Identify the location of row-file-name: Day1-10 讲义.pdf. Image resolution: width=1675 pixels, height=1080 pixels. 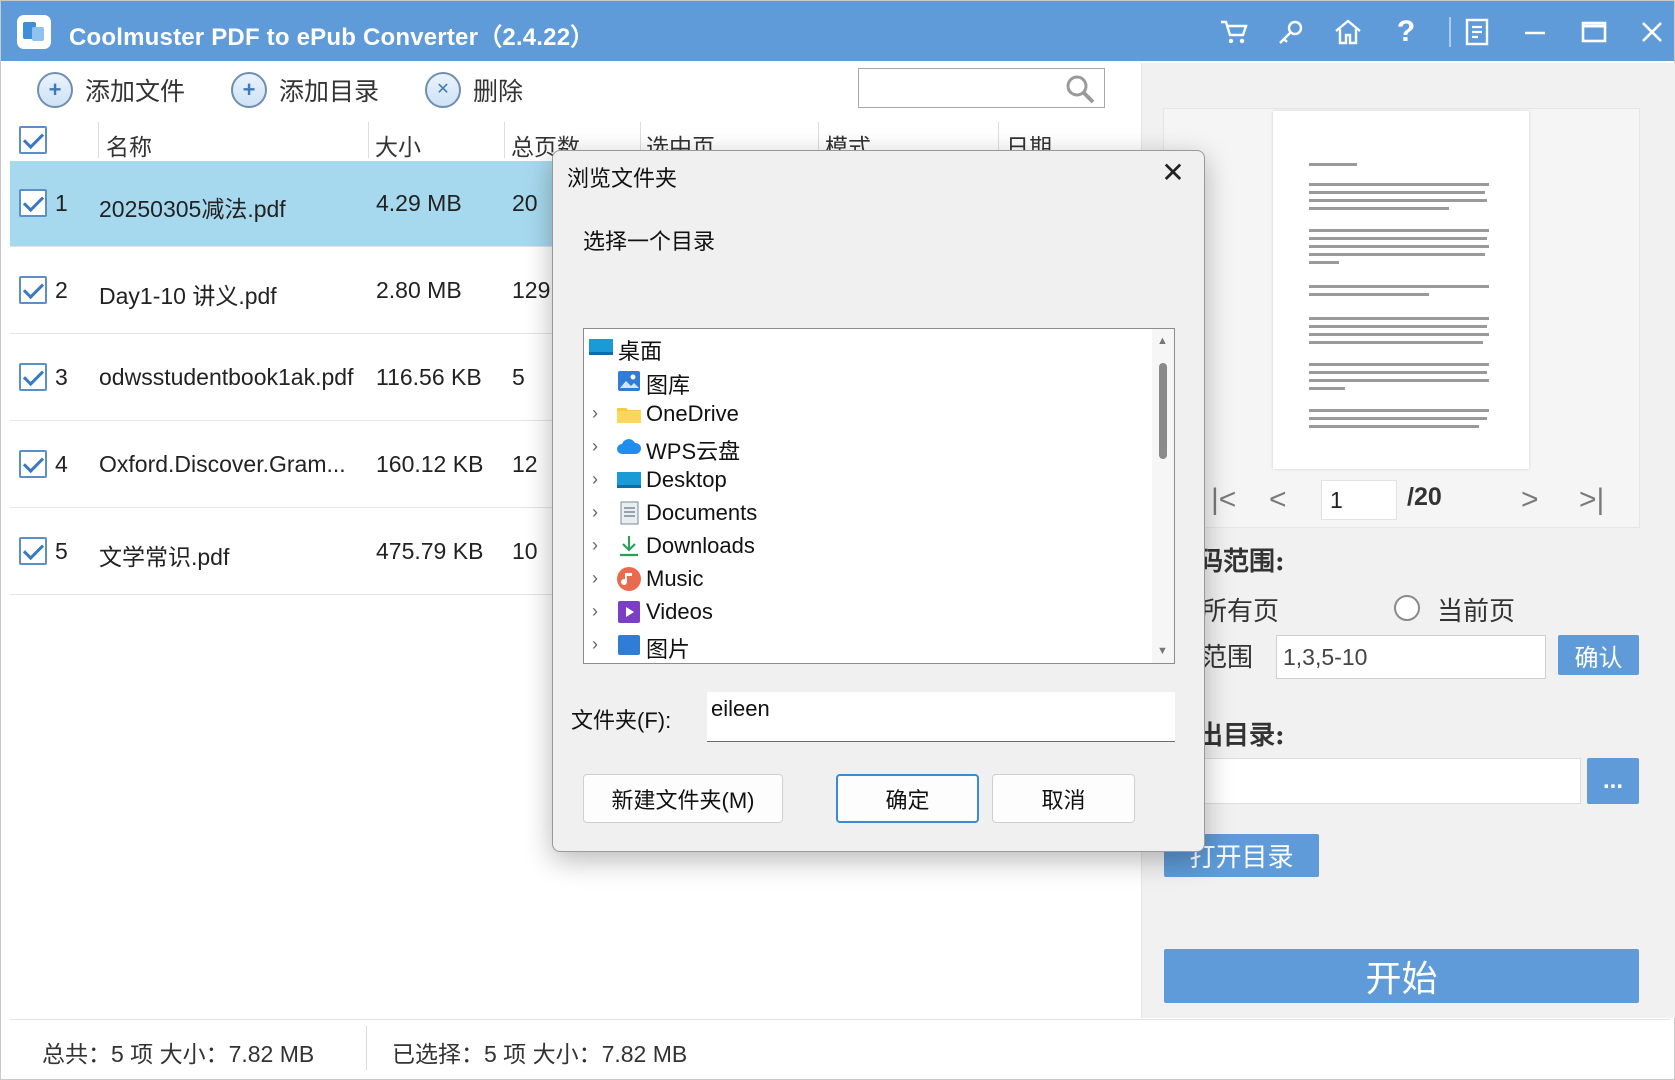
(188, 296).